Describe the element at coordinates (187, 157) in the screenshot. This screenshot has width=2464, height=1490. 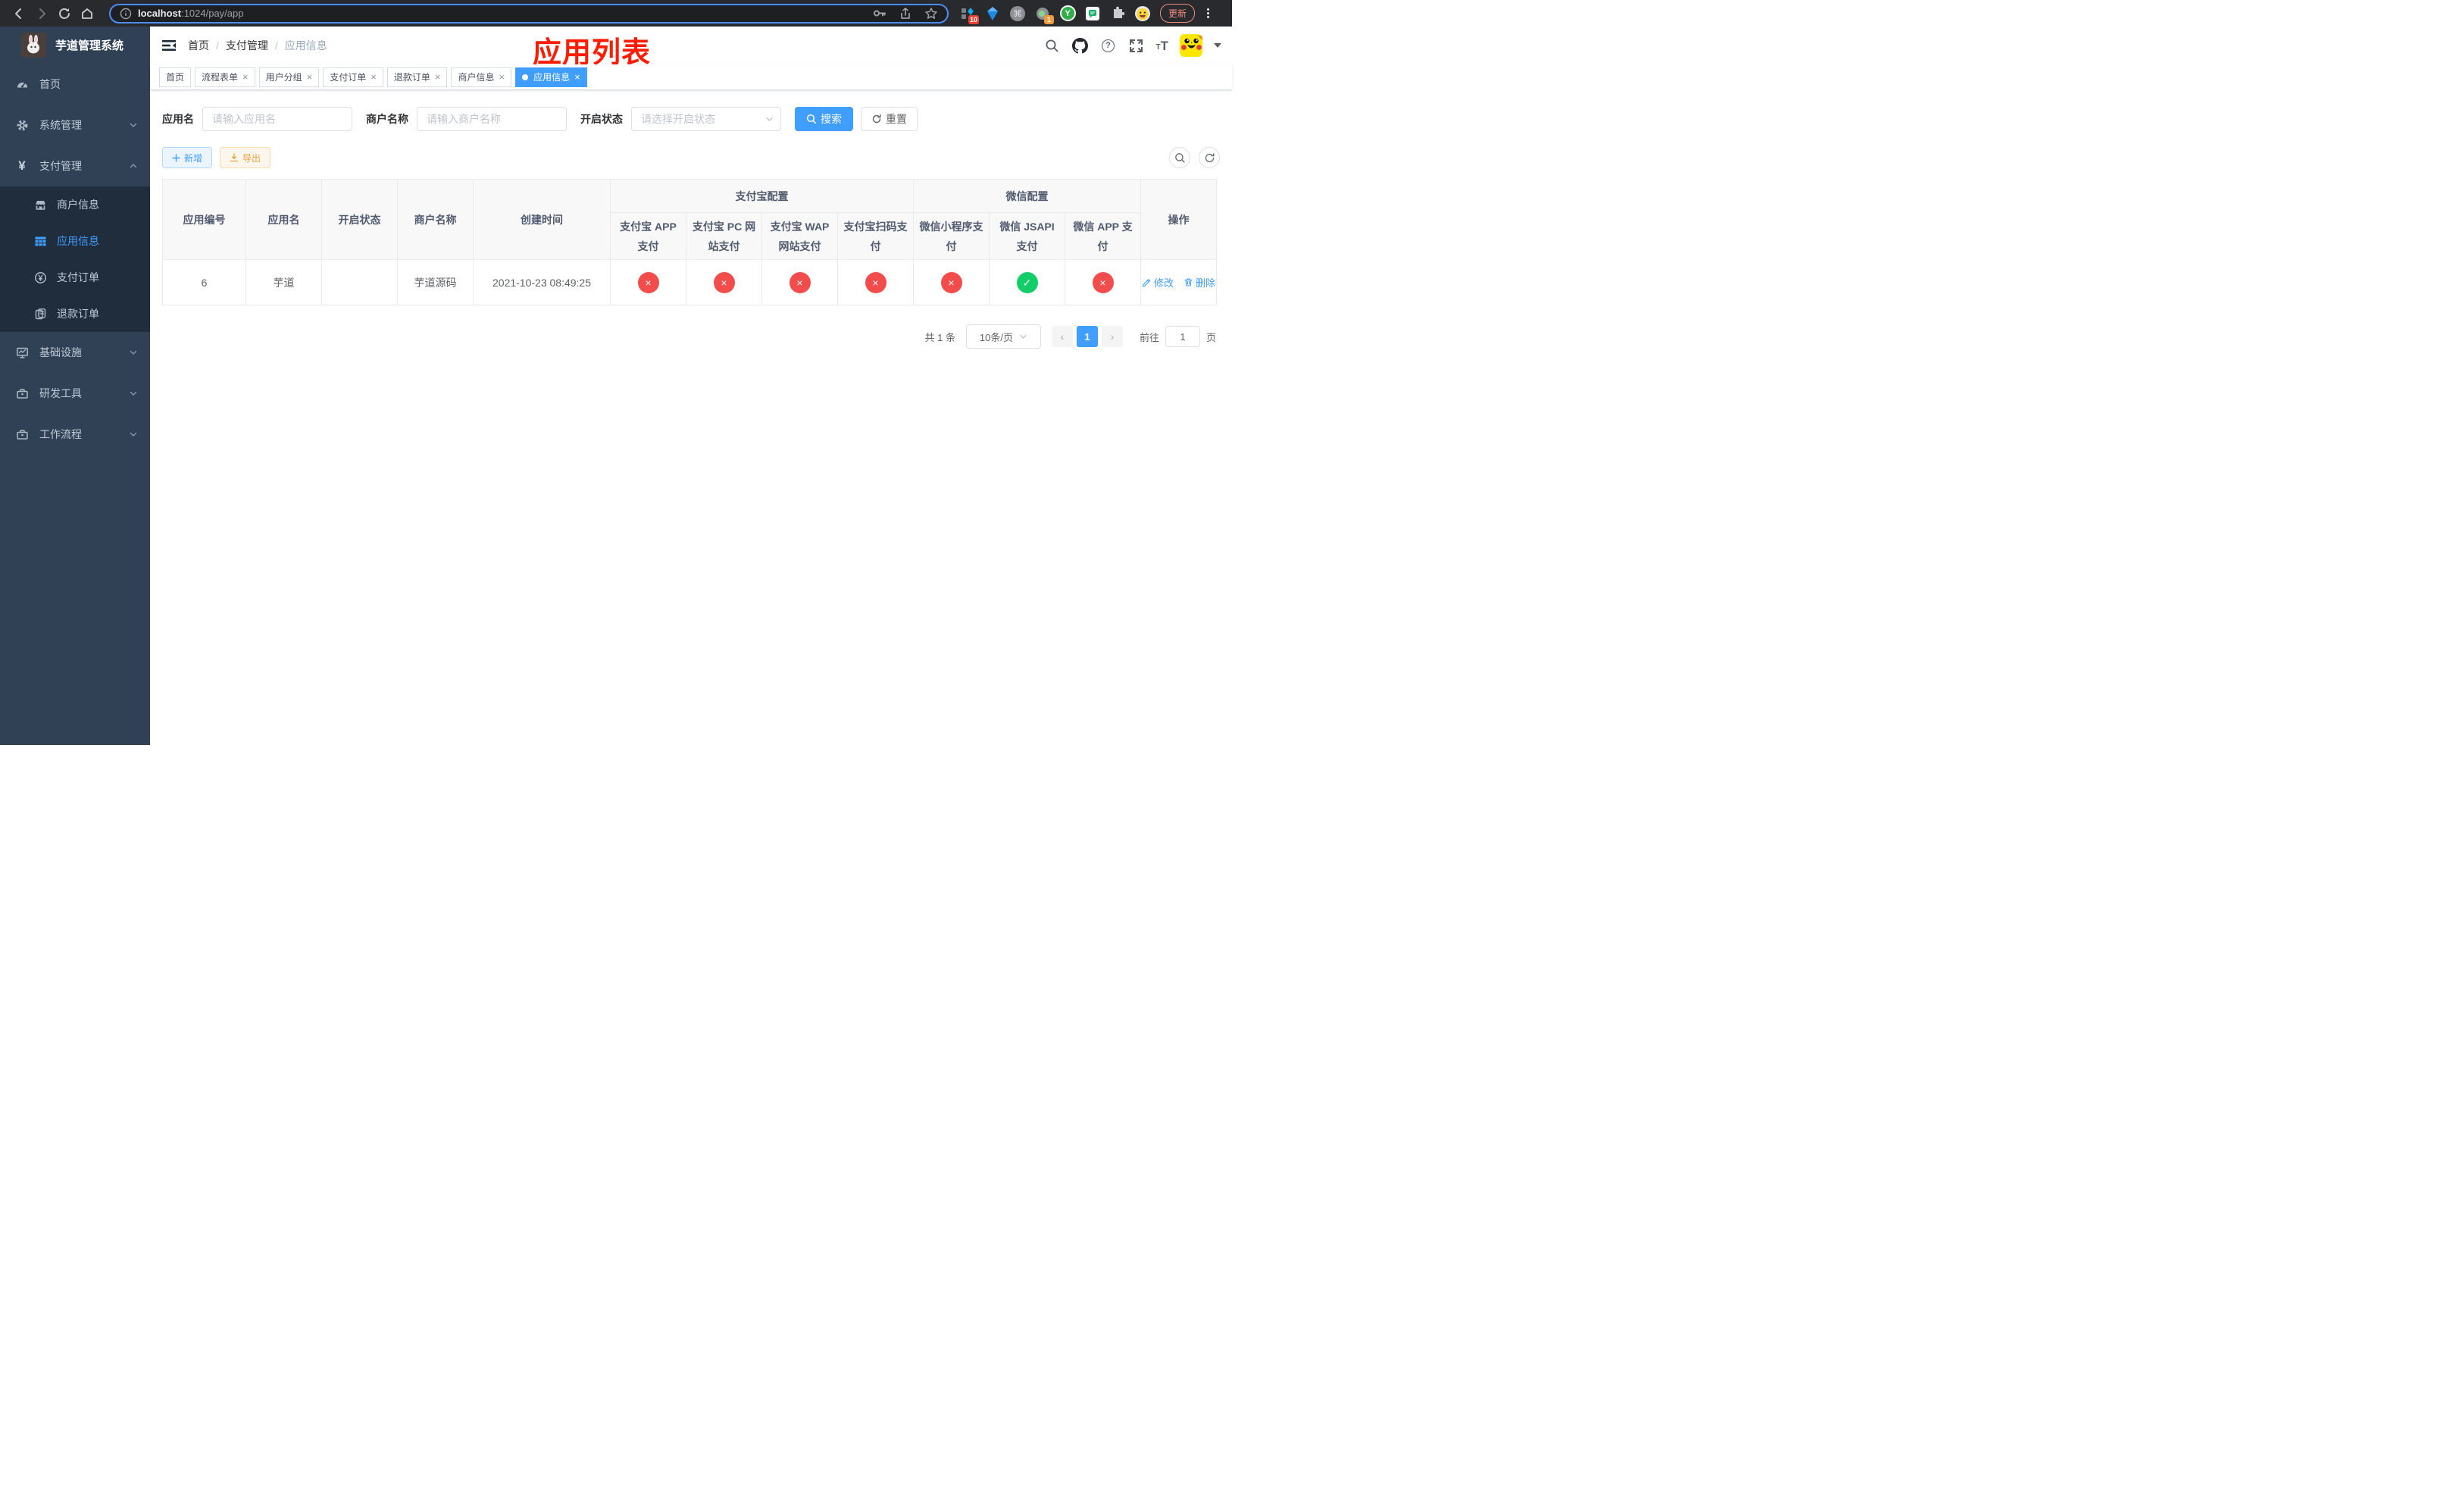
I see `add-button: 新增` at that location.